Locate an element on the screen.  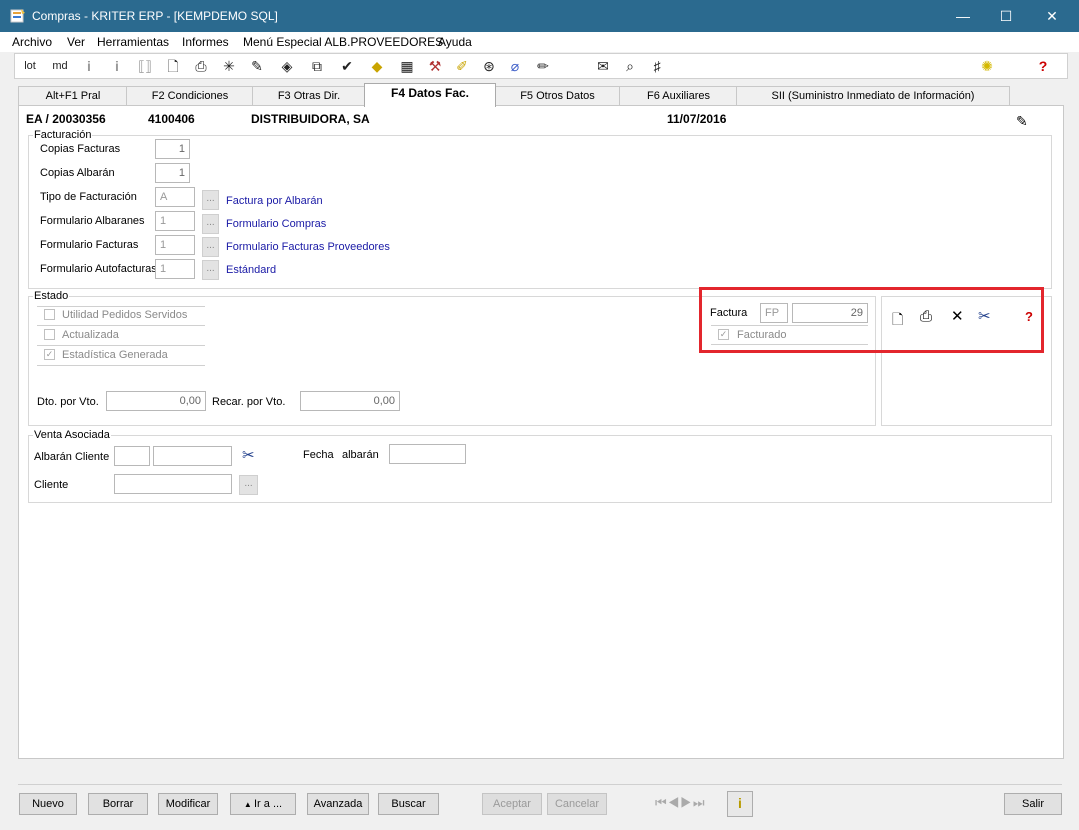
fileedit-icon: ✎ is located at coordinates (257, 66).